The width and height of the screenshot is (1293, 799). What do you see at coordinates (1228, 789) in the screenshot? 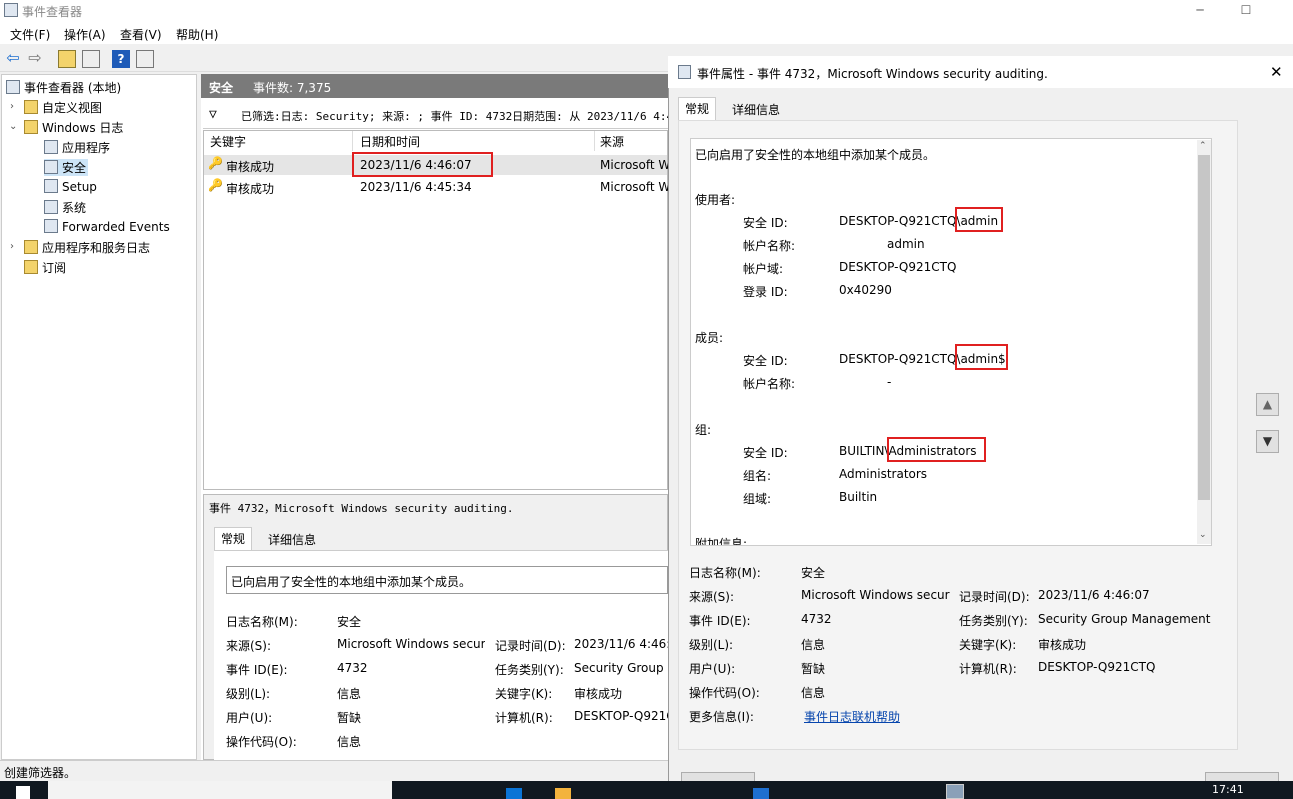
I see `taskbar-clock: 17:41` at bounding box center [1228, 789].